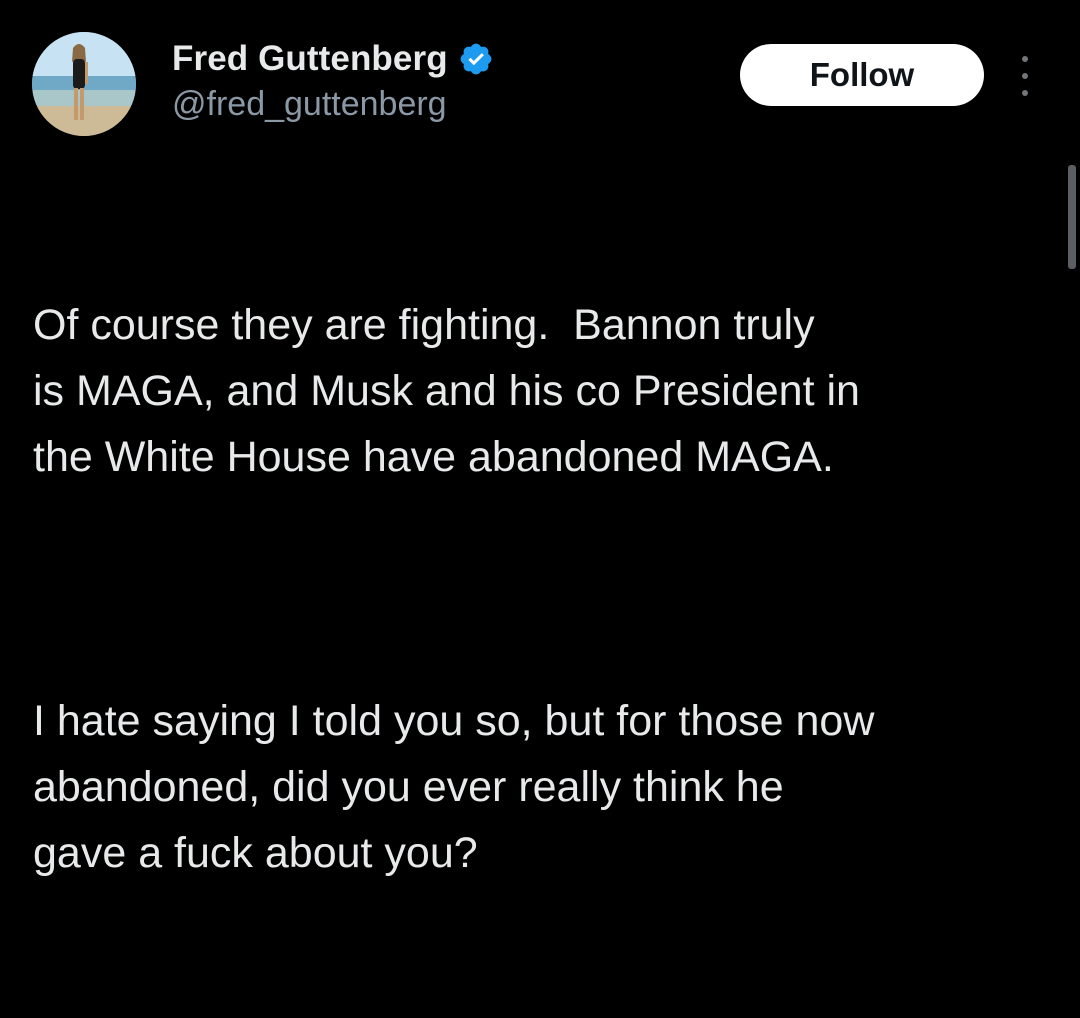 The image size is (1080, 1018). I want to click on scrollbar-thumb, so click(1072, 217).